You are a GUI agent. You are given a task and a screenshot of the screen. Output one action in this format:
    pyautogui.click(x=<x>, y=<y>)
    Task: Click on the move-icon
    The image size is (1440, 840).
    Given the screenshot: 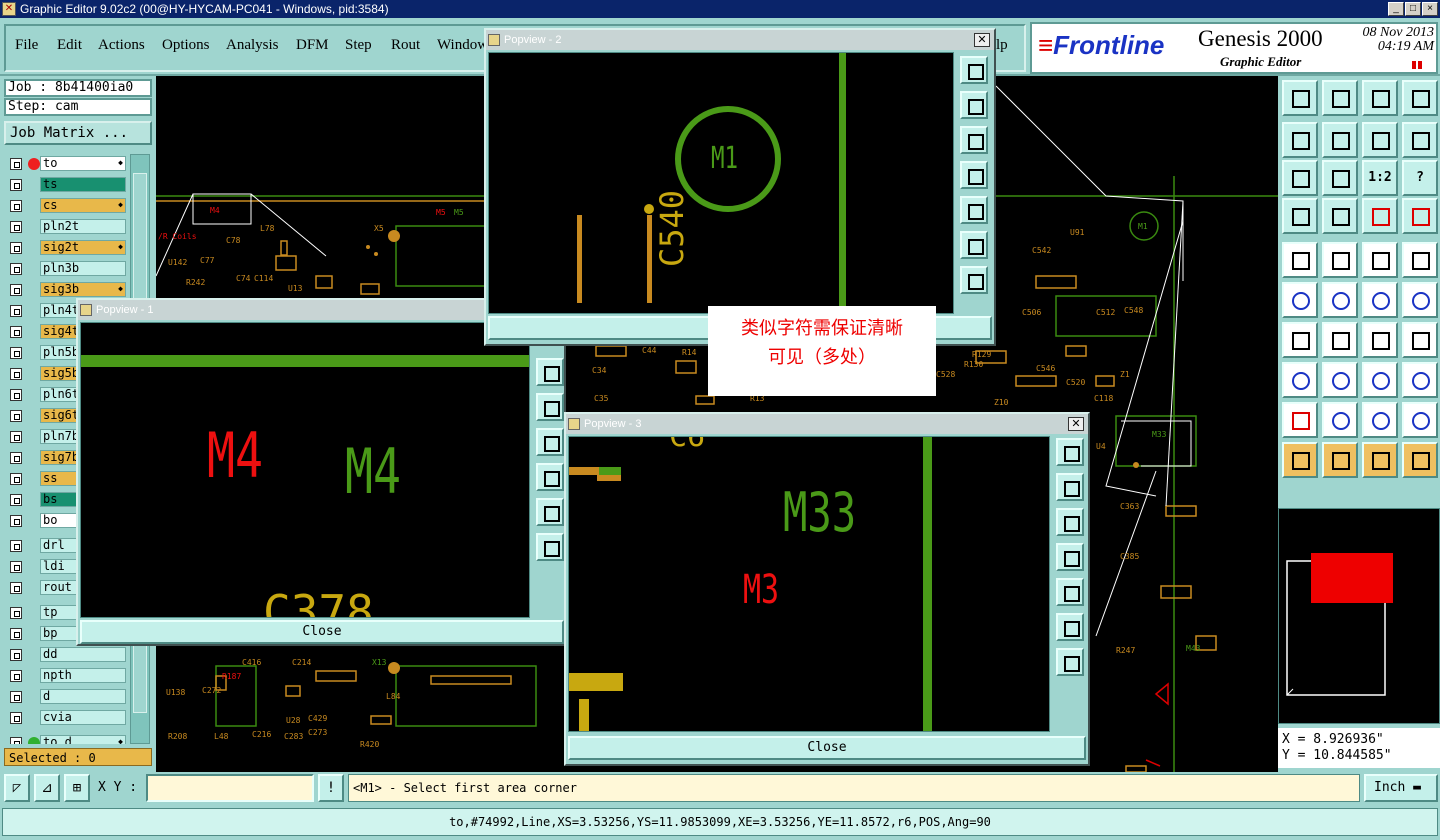 What is the action you would take?
    pyautogui.click(x=1380, y=460)
    